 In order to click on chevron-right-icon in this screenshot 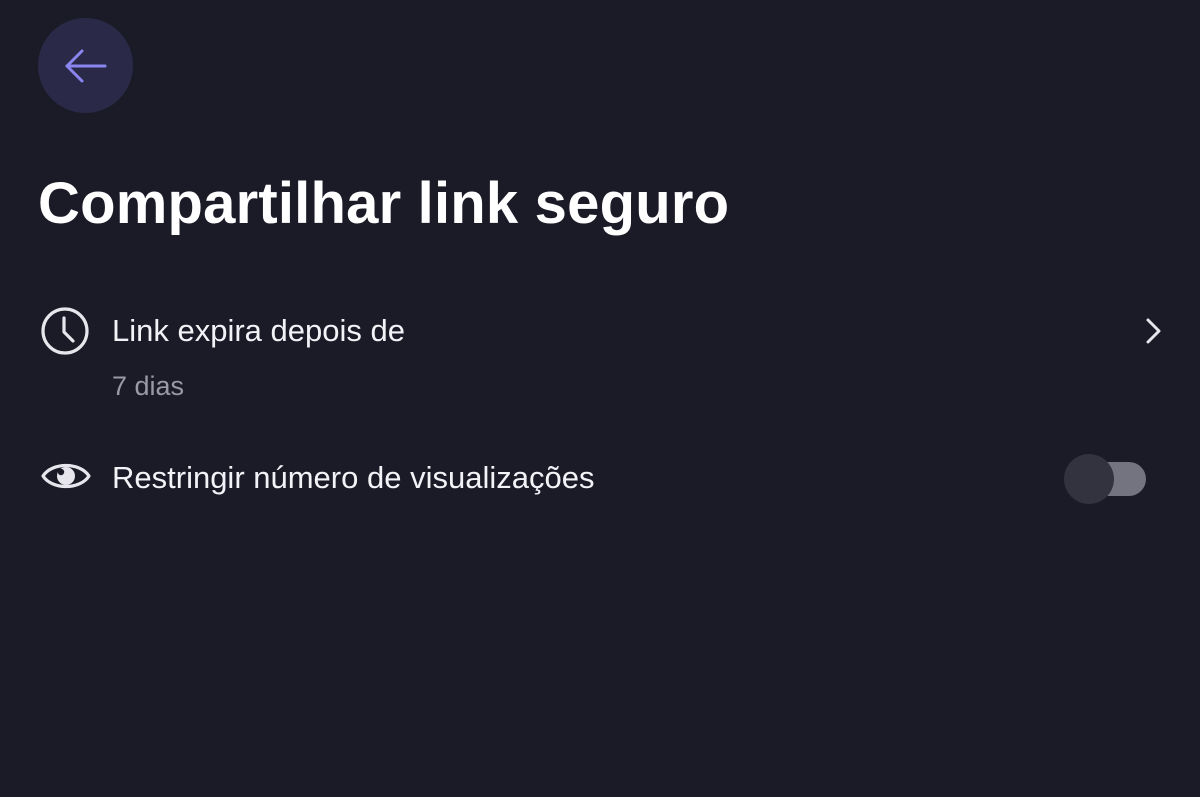, I will do `click(1153, 331)`.